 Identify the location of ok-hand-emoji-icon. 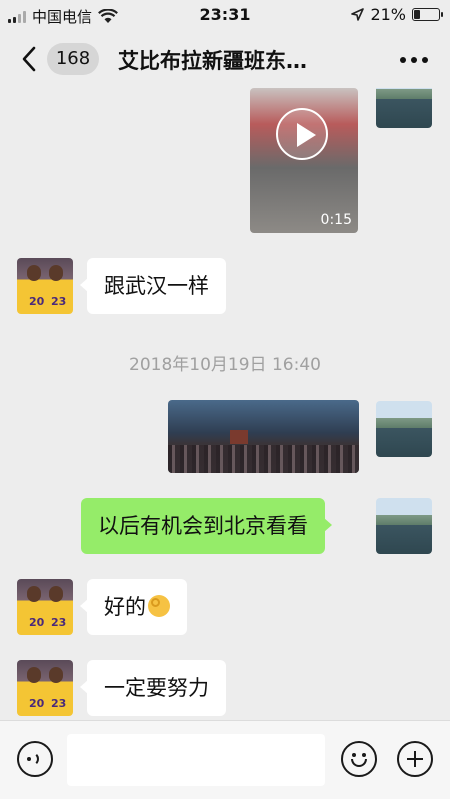
(159, 606).